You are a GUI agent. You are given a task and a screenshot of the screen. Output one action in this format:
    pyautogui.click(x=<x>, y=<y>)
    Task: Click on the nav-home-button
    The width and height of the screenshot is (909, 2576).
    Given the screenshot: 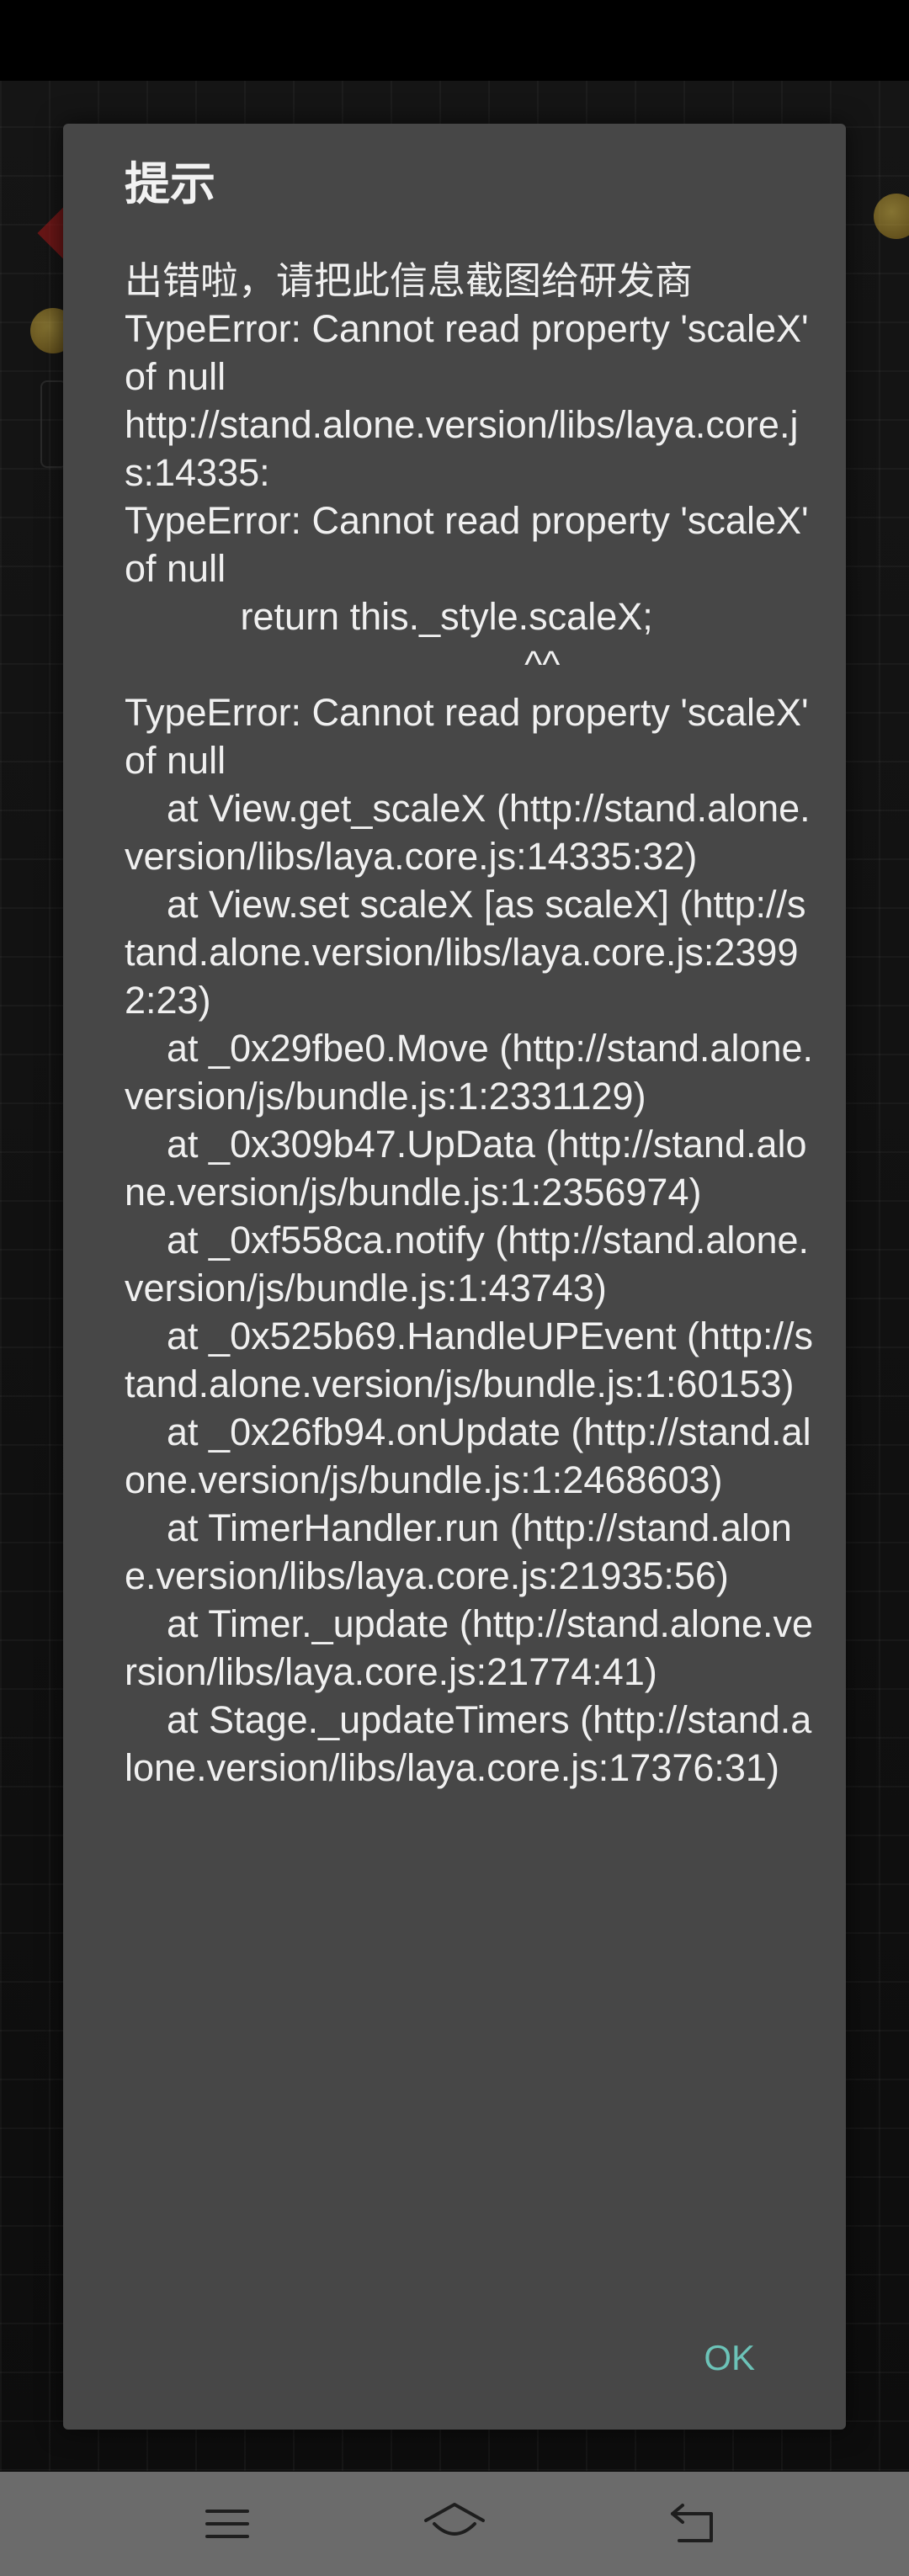 What is the action you would take?
    pyautogui.click(x=454, y=2523)
    